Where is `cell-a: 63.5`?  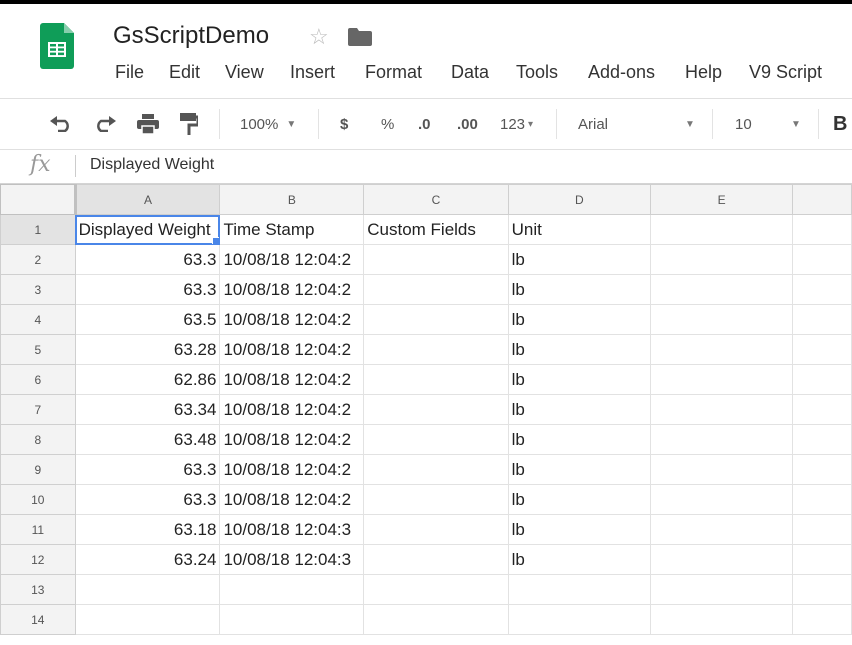
cell-a: 63.5 is located at coordinates (147, 319).